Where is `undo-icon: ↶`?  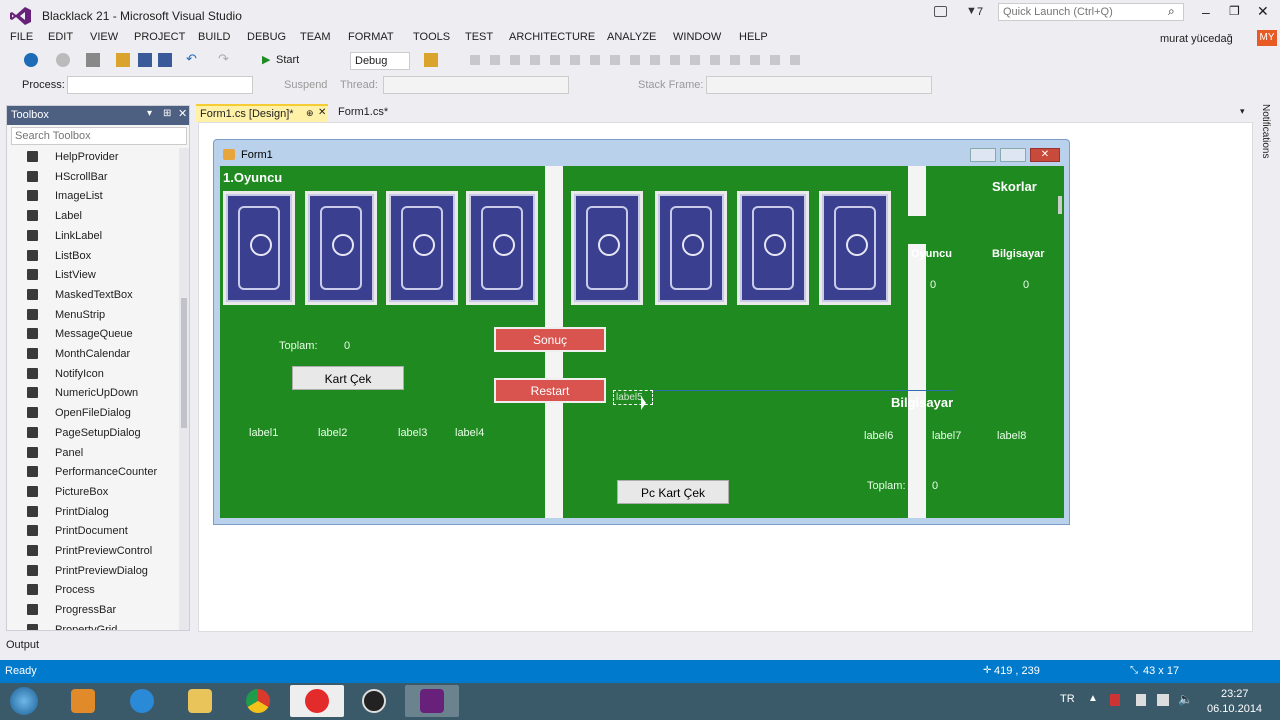 undo-icon: ↶ is located at coordinates (193, 58).